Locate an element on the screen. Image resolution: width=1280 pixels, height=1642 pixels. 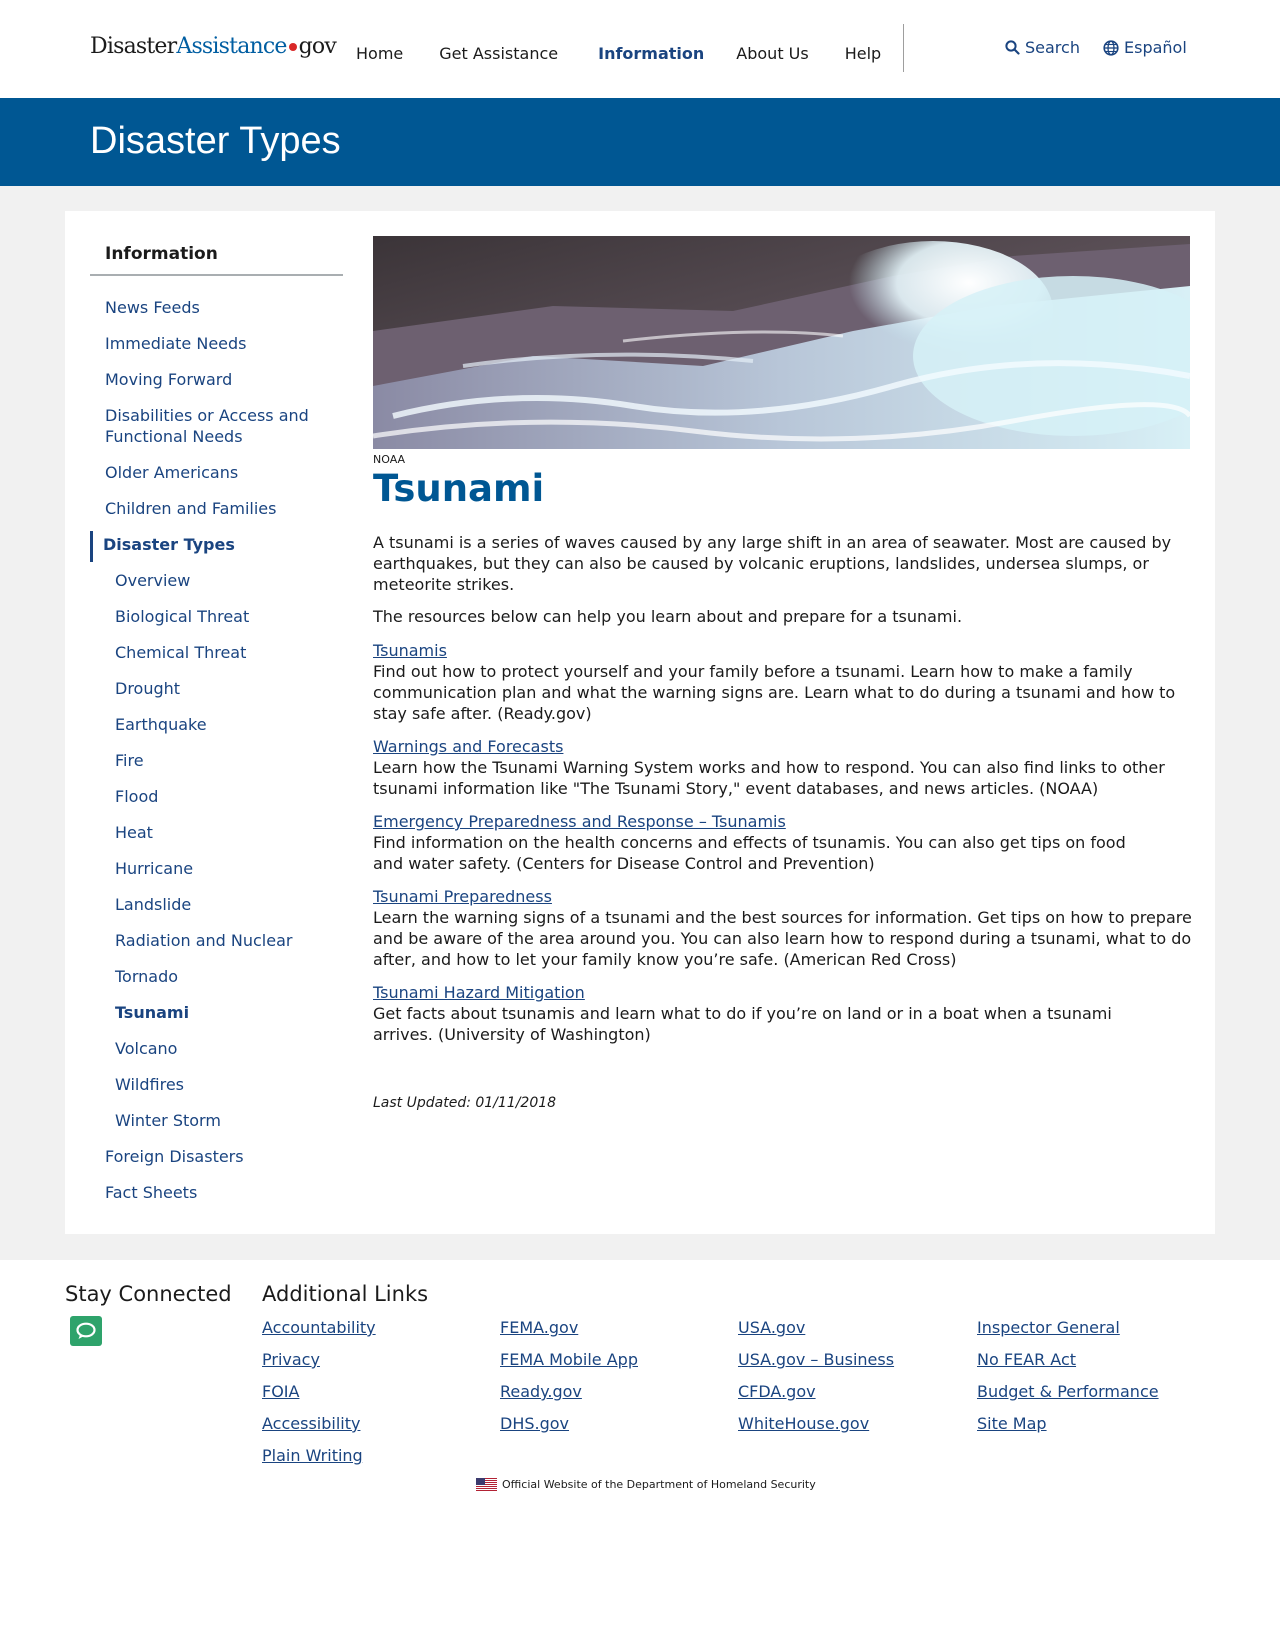
footer-link-cfda: CFDA.gov is located at coordinates (777, 1391).